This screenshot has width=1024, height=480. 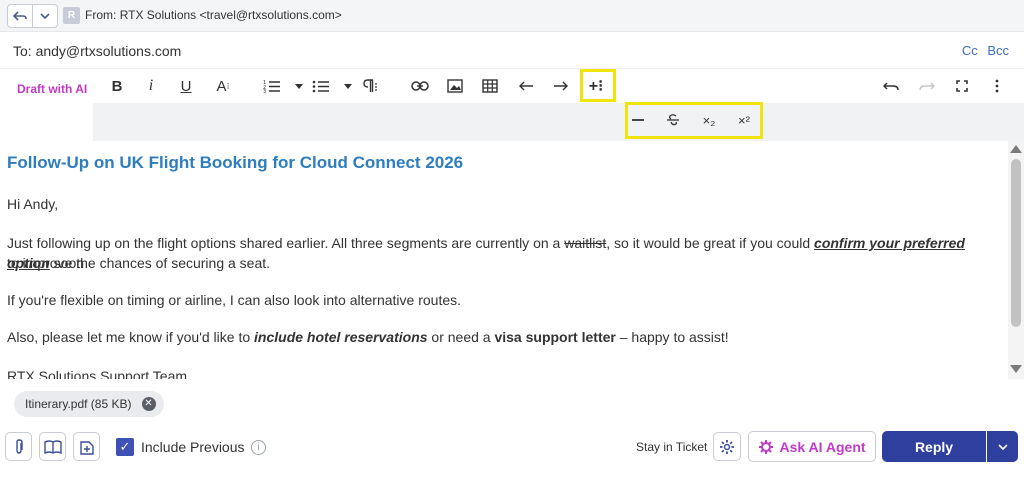 I want to click on svg-text: 3, so click(x=264, y=91).